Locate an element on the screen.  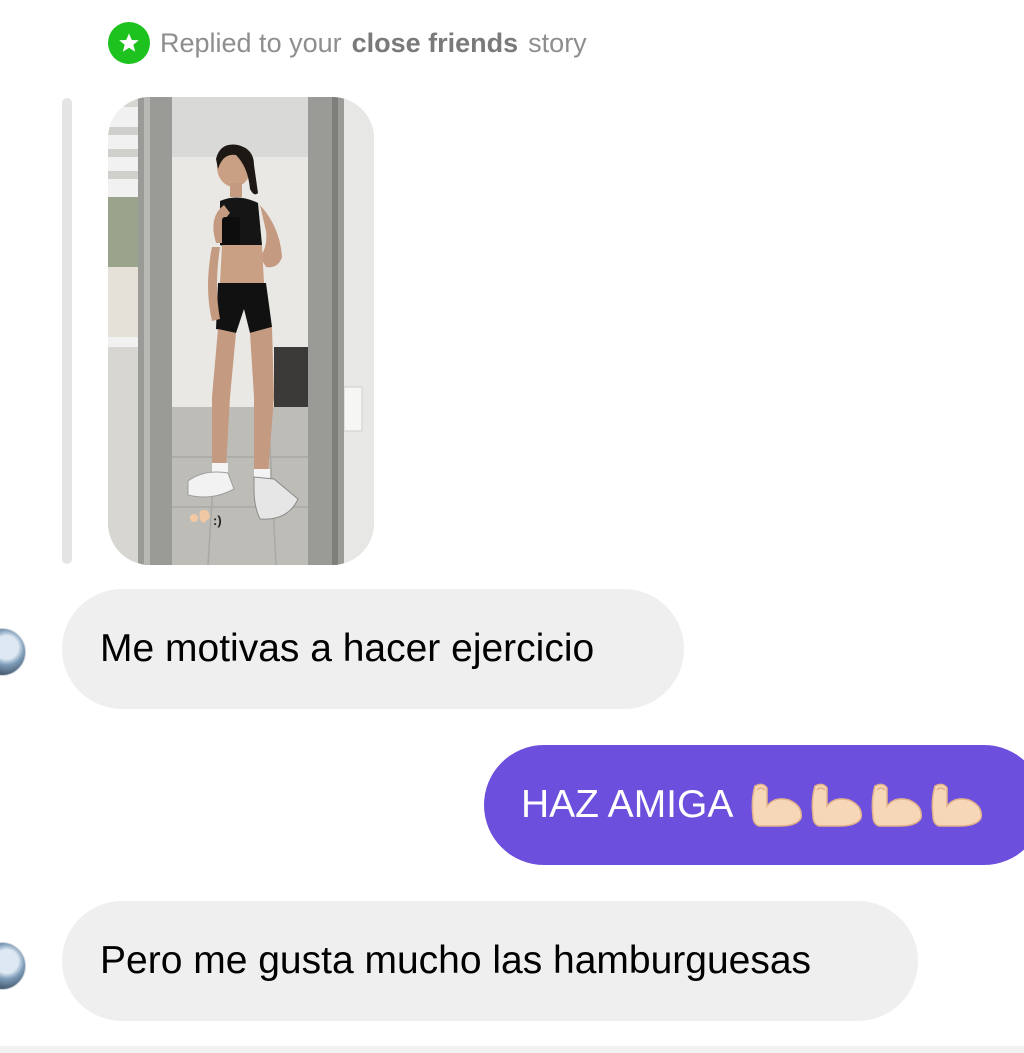
outgoing-message-bubble: HAZ AMIGA is located at coordinates (754, 805).